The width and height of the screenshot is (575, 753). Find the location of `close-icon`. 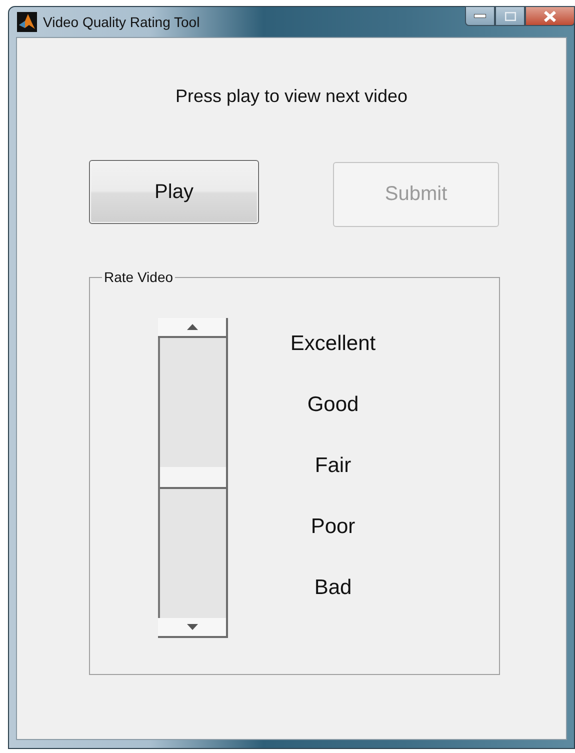

close-icon is located at coordinates (550, 16).